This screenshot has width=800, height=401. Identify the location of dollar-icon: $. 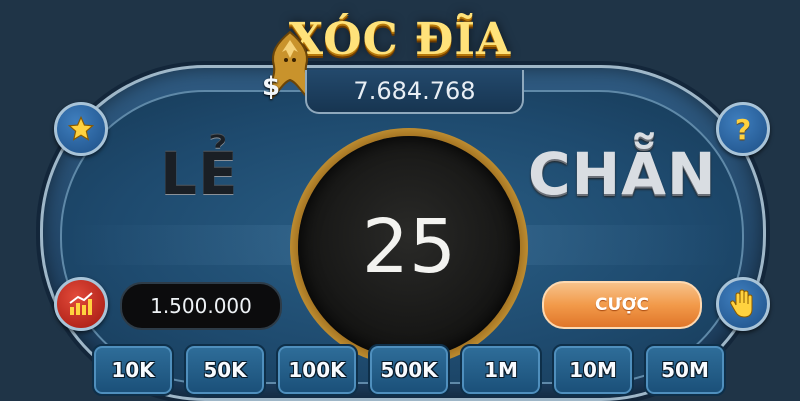
(271, 87).